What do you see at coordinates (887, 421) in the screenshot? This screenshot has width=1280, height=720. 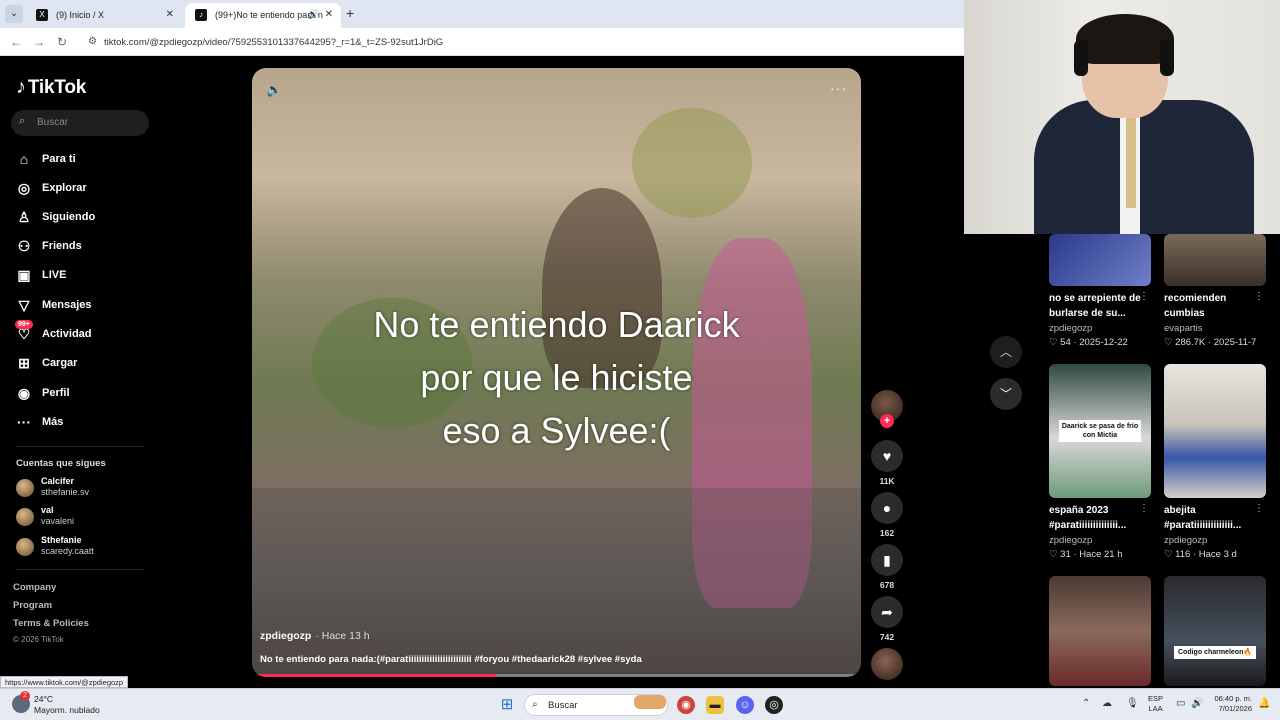 I see `follow-plus-icon: +` at bounding box center [887, 421].